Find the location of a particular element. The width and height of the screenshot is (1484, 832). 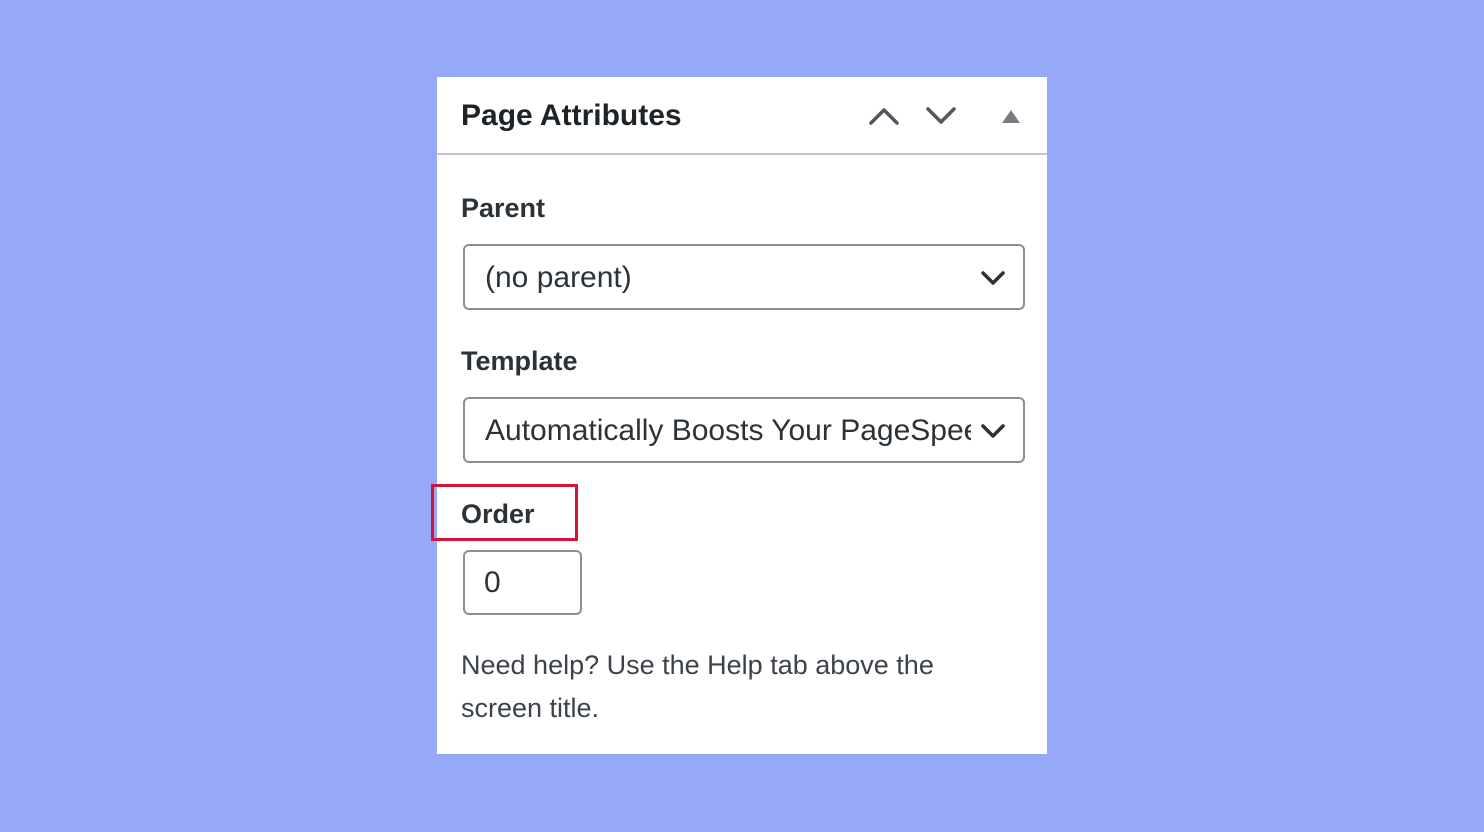

panel-header: Page Attributes is located at coordinates (742, 116).